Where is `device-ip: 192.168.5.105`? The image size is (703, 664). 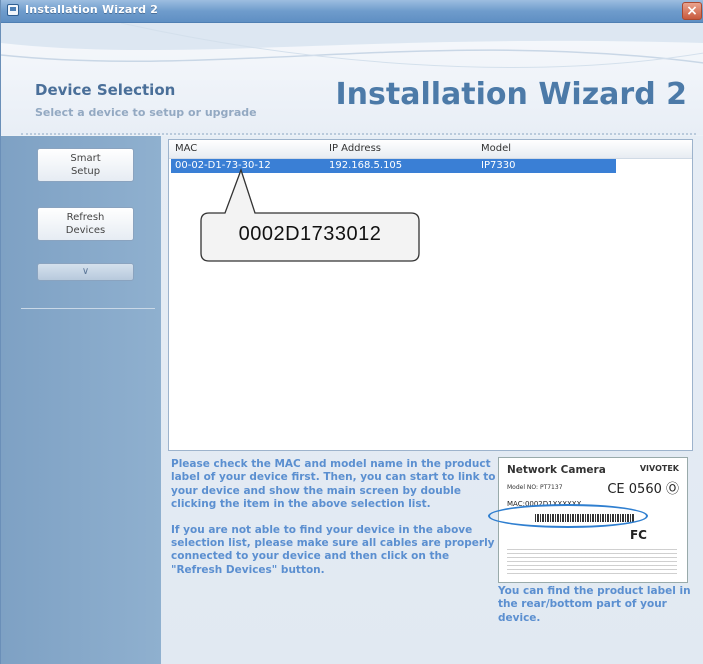
device-ip: 192.168.5.105 is located at coordinates (366, 165).